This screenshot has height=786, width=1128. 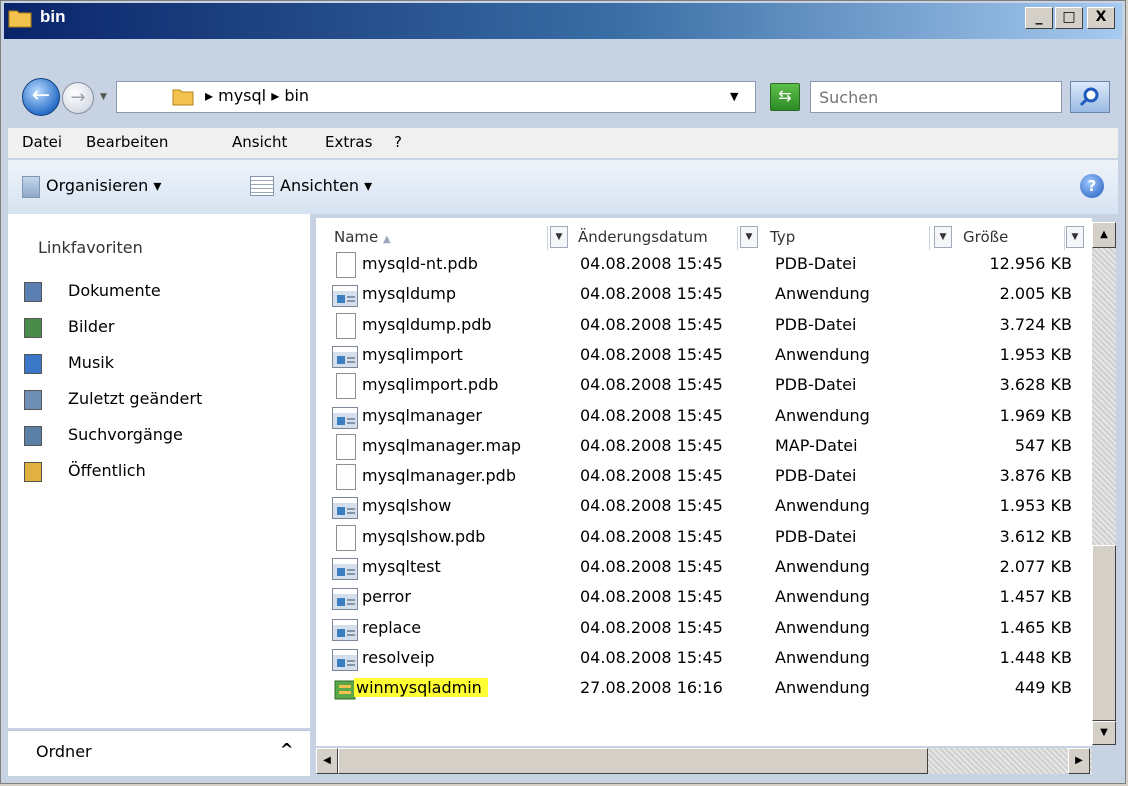 What do you see at coordinates (1035, 324) in the screenshot?
I see `file-size: 3.724 KB` at bounding box center [1035, 324].